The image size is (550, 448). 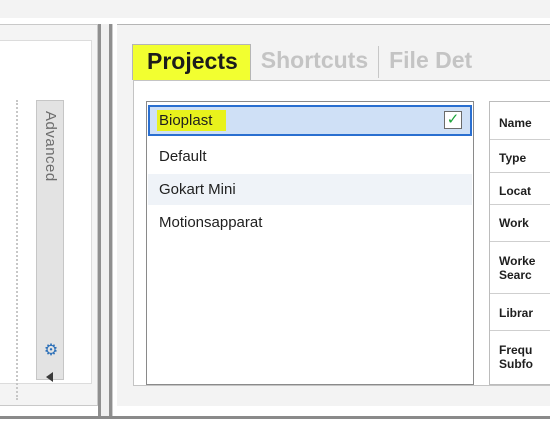 What do you see at coordinates (211, 222) in the screenshot?
I see `project-name: Motionsapparat` at bounding box center [211, 222].